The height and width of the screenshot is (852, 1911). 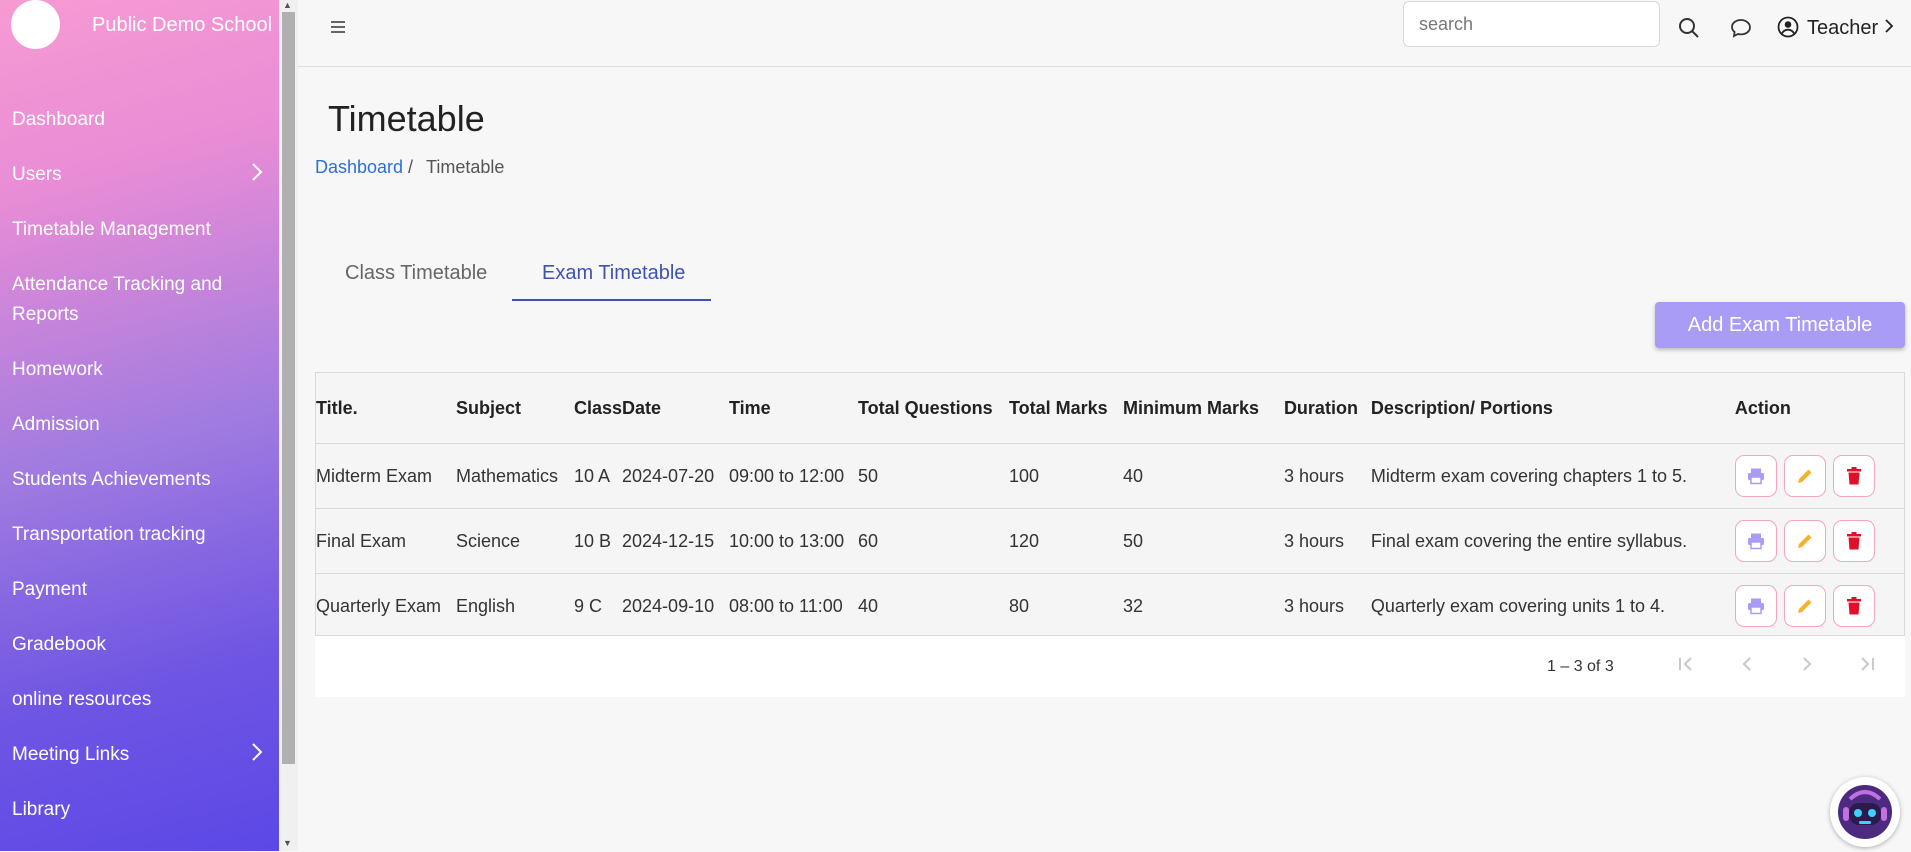 What do you see at coordinates (1867, 666) in the screenshot?
I see `last-page-icon` at bounding box center [1867, 666].